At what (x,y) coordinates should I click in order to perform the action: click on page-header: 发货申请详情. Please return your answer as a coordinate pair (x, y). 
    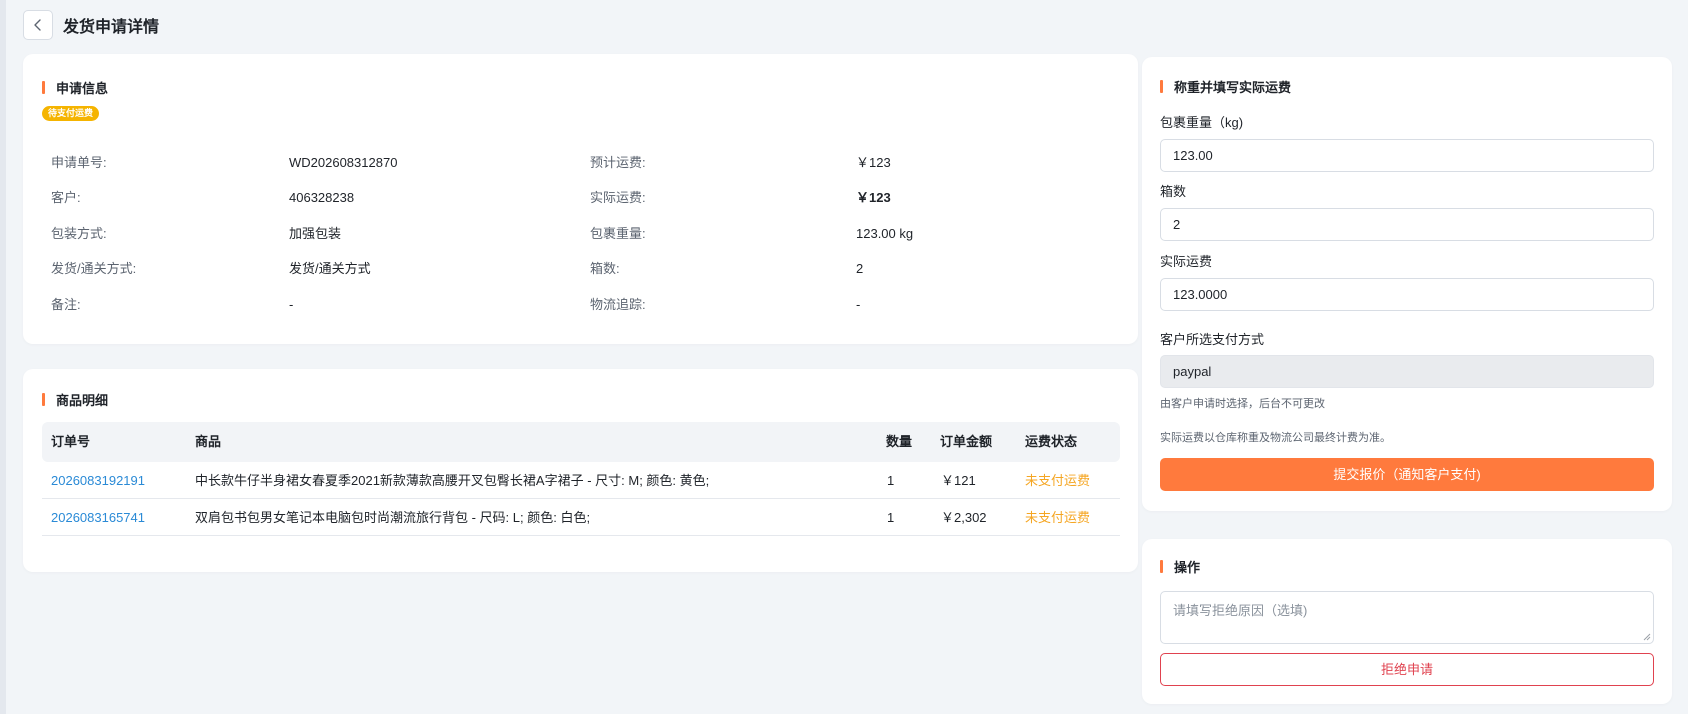
    Looking at the image, I should click on (91, 25).